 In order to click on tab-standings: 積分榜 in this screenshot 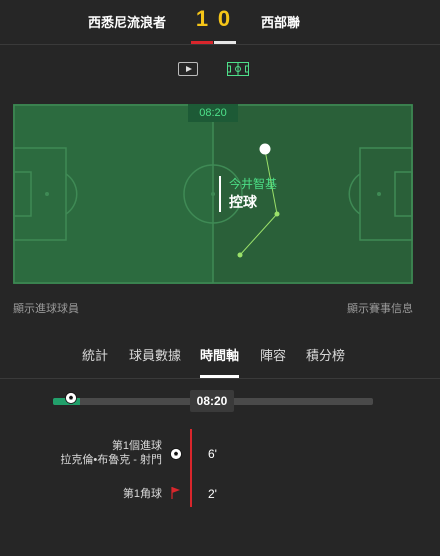, I will do `click(325, 354)`.